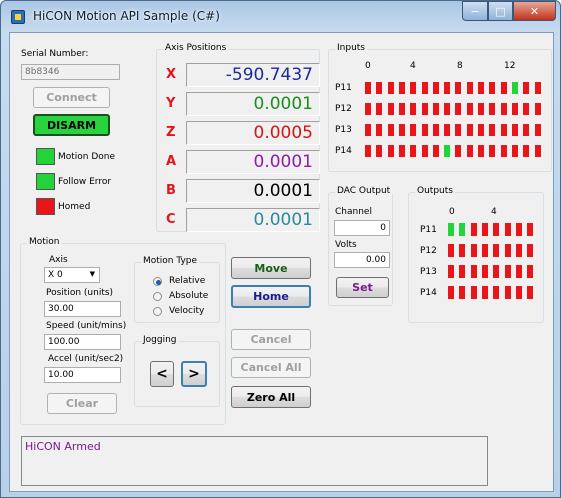  I want to click on home-button: Home, so click(271, 296).